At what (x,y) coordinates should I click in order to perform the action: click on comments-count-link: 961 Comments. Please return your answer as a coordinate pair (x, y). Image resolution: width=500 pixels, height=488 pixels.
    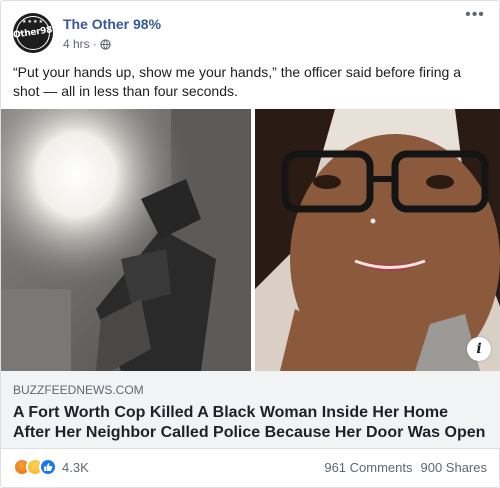
    Looking at the image, I should click on (368, 467).